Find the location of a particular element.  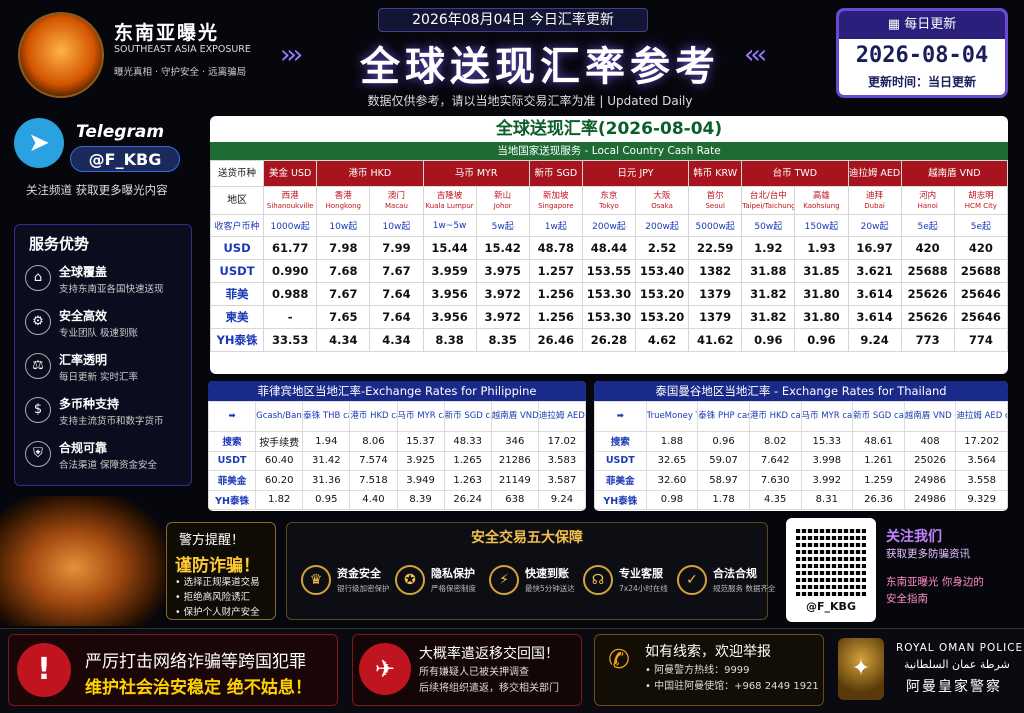

region-cell: 新山 Johor is located at coordinates (502, 200).